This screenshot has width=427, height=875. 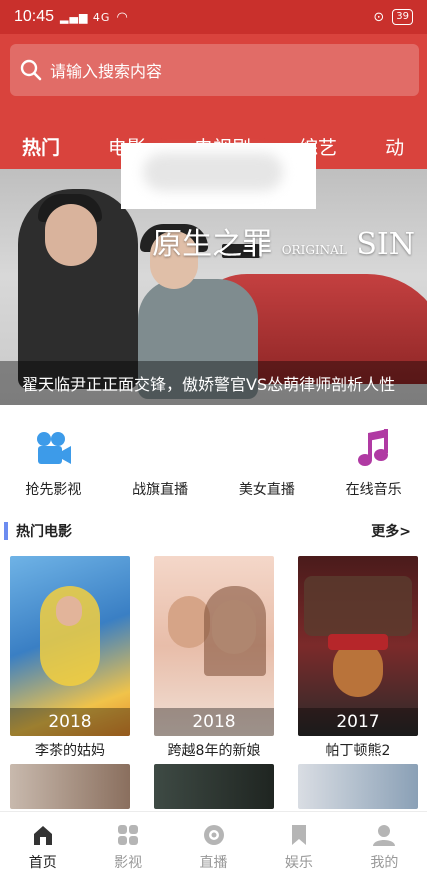 What do you see at coordinates (299, 835) in the screenshot?
I see `bookmark-icon` at bounding box center [299, 835].